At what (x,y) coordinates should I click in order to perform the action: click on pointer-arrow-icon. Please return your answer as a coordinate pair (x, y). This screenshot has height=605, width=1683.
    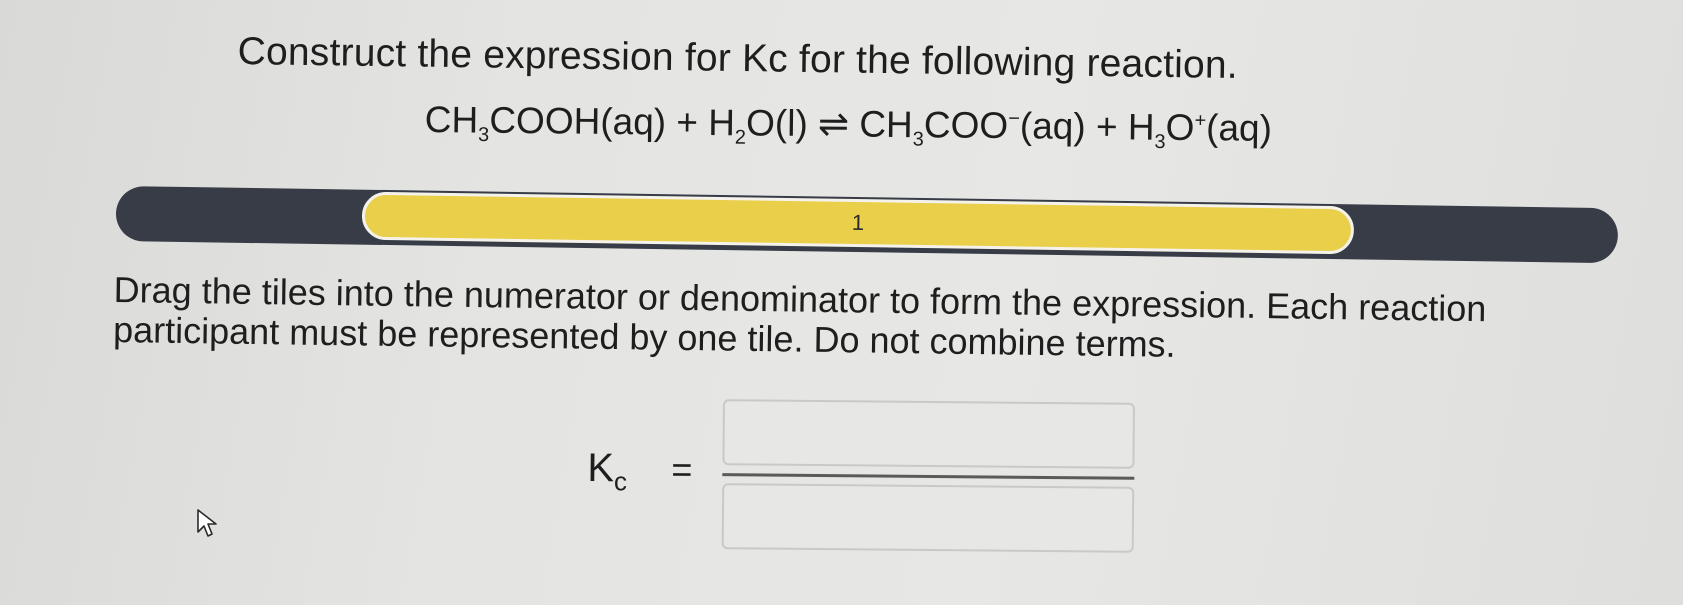
    Looking at the image, I should click on (208, 525).